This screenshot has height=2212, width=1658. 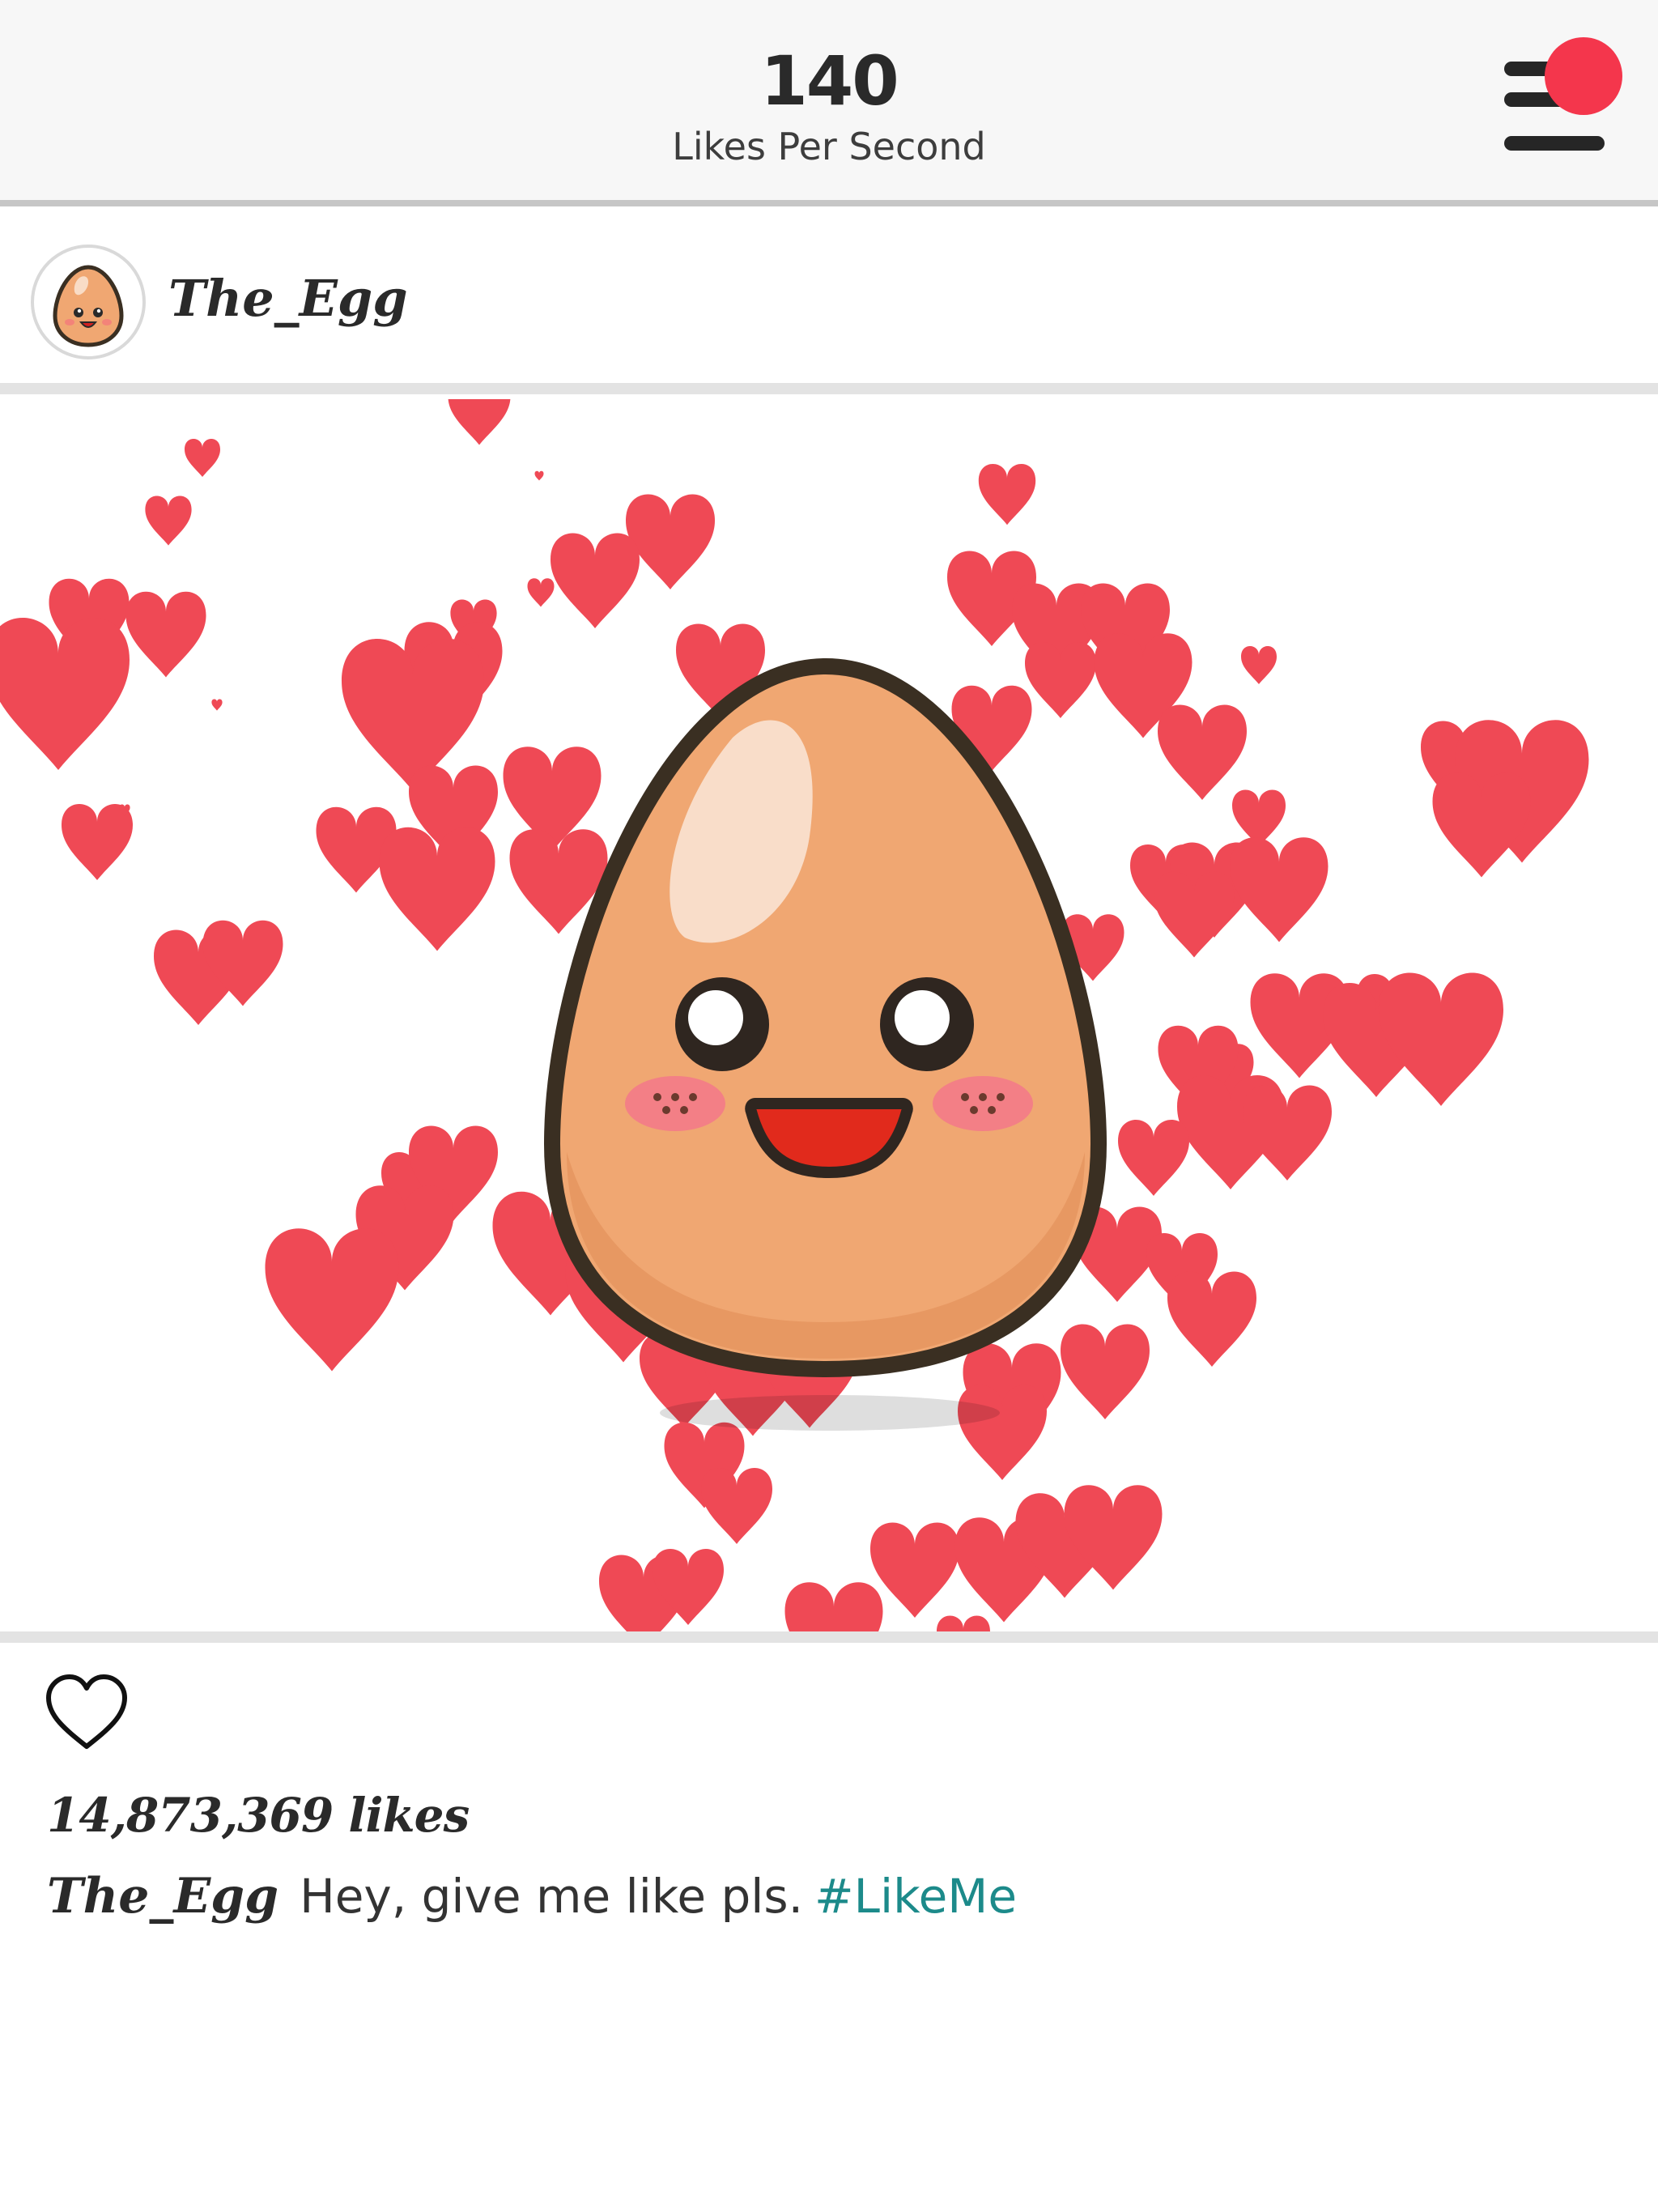 I want to click on likes-count: 14,873,369 likes, so click(x=258, y=1815).